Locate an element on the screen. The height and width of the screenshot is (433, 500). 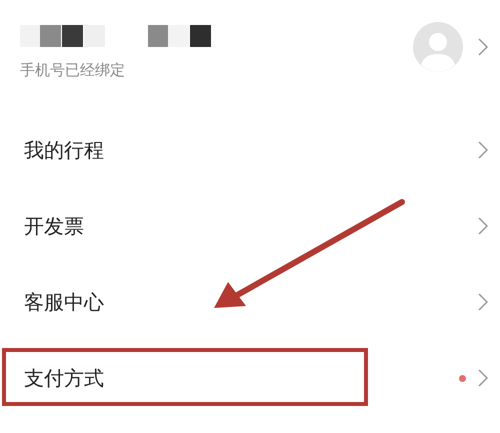
phone-bound-status: 手机号已经绑定 is located at coordinates (73, 70).